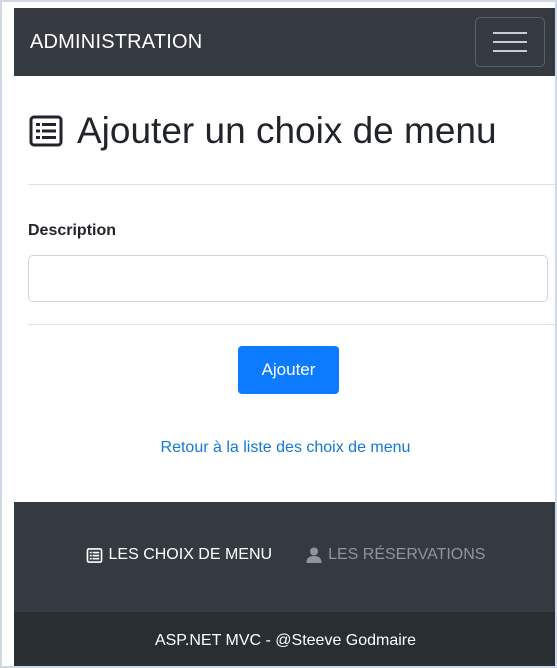  I want to click on page-footer: ASP.NET MVC - @Steeve Godmaire, so click(284, 639).